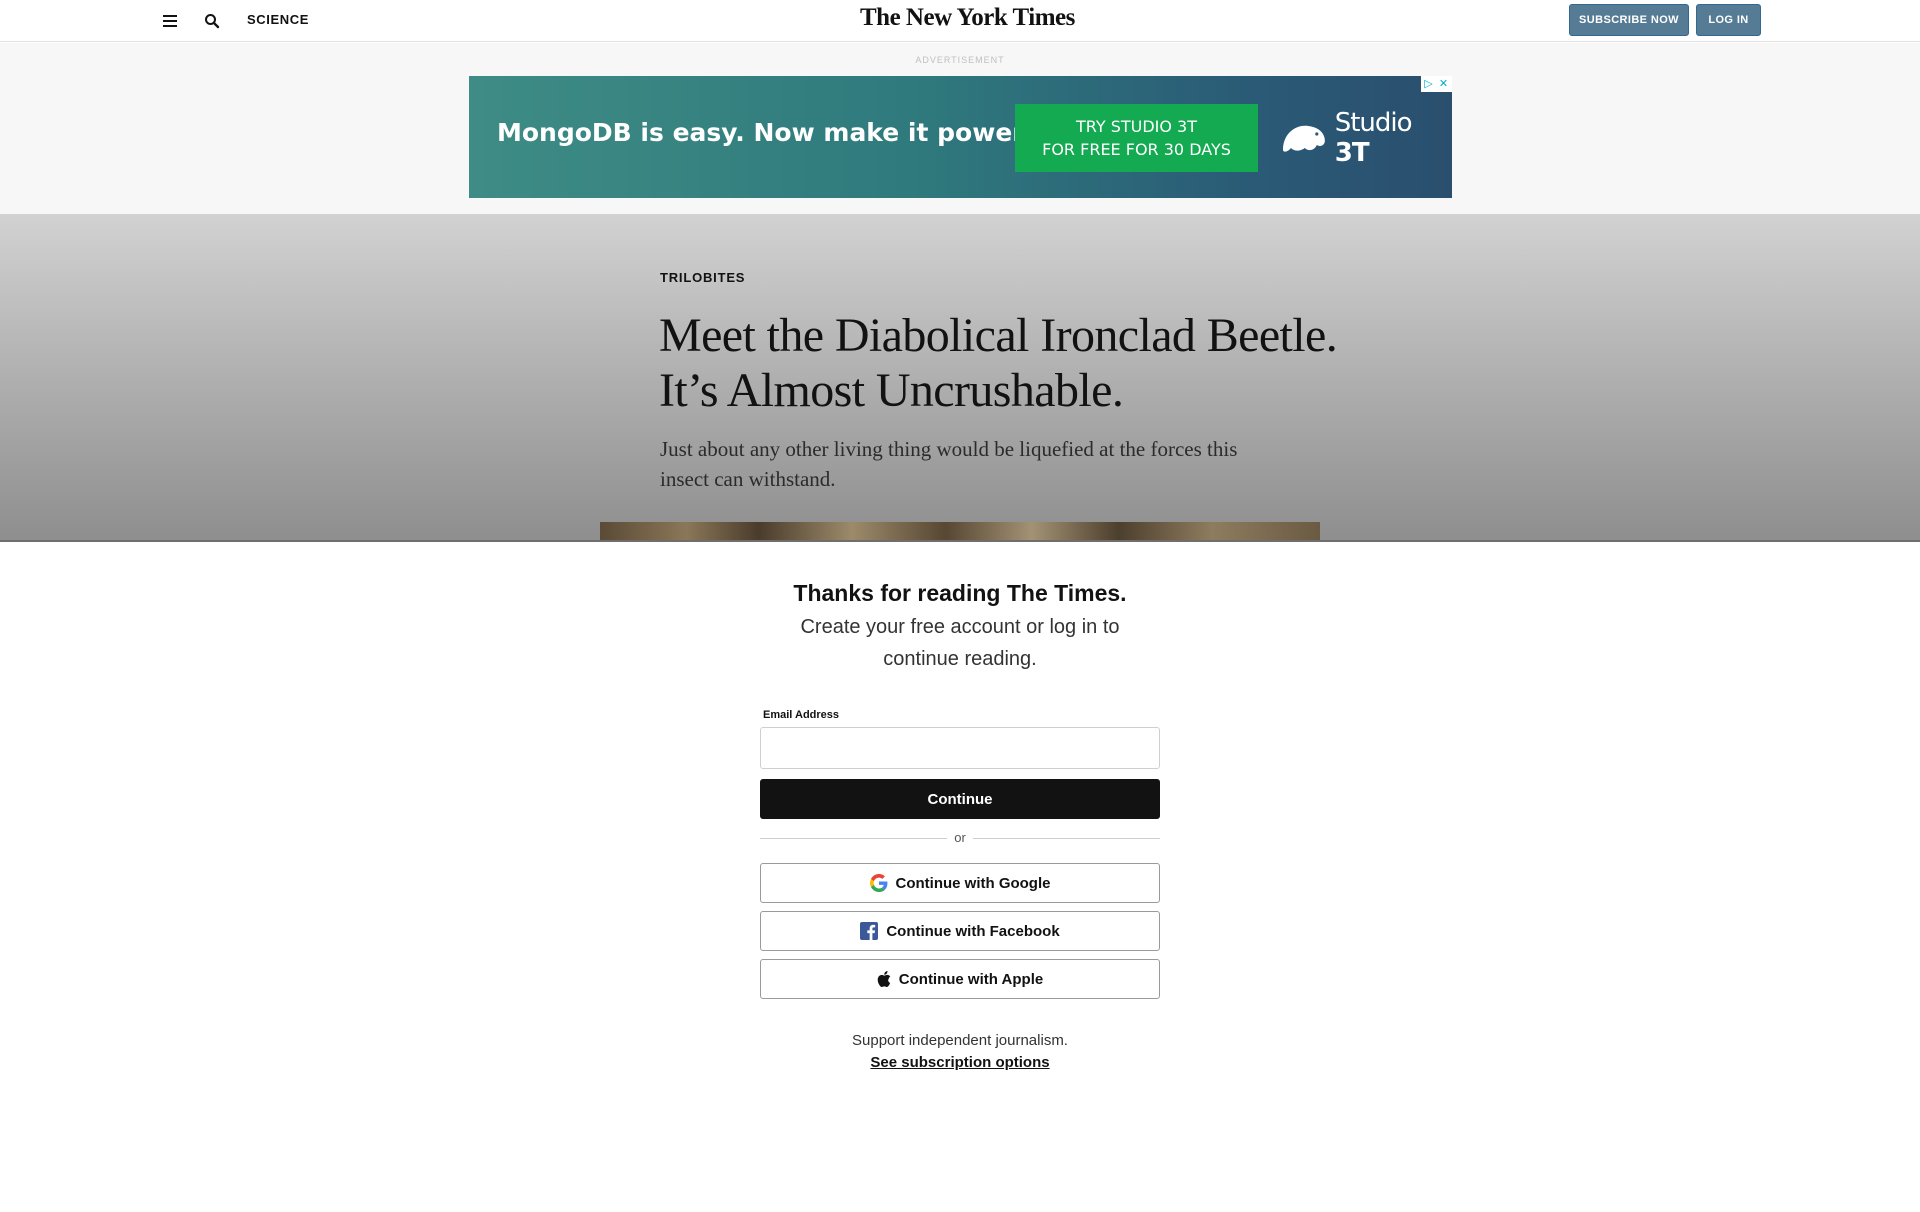 The width and height of the screenshot is (1920, 1212). I want to click on continue-with-google-button: Continue with Google, so click(960, 883).